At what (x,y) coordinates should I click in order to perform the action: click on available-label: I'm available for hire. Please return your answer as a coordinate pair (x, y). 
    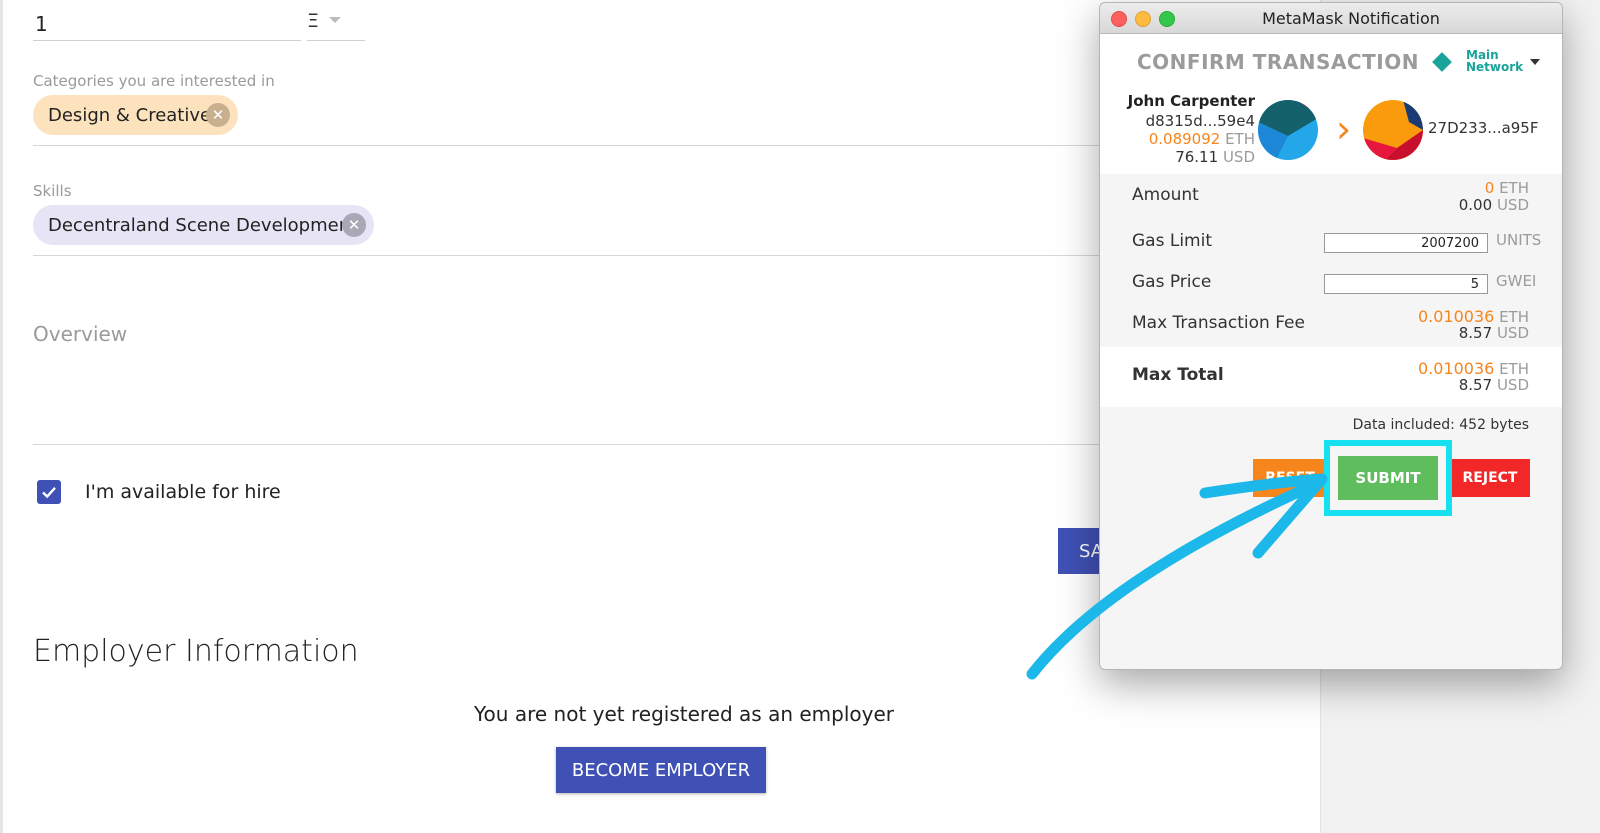
    Looking at the image, I should click on (183, 492).